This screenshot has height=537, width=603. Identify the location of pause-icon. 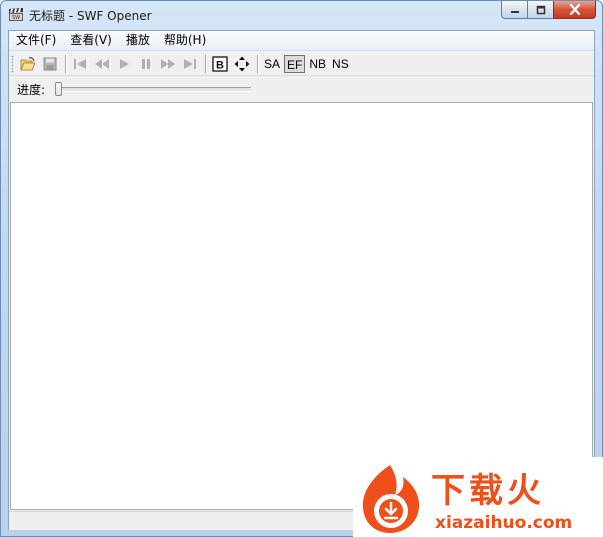
(146, 63).